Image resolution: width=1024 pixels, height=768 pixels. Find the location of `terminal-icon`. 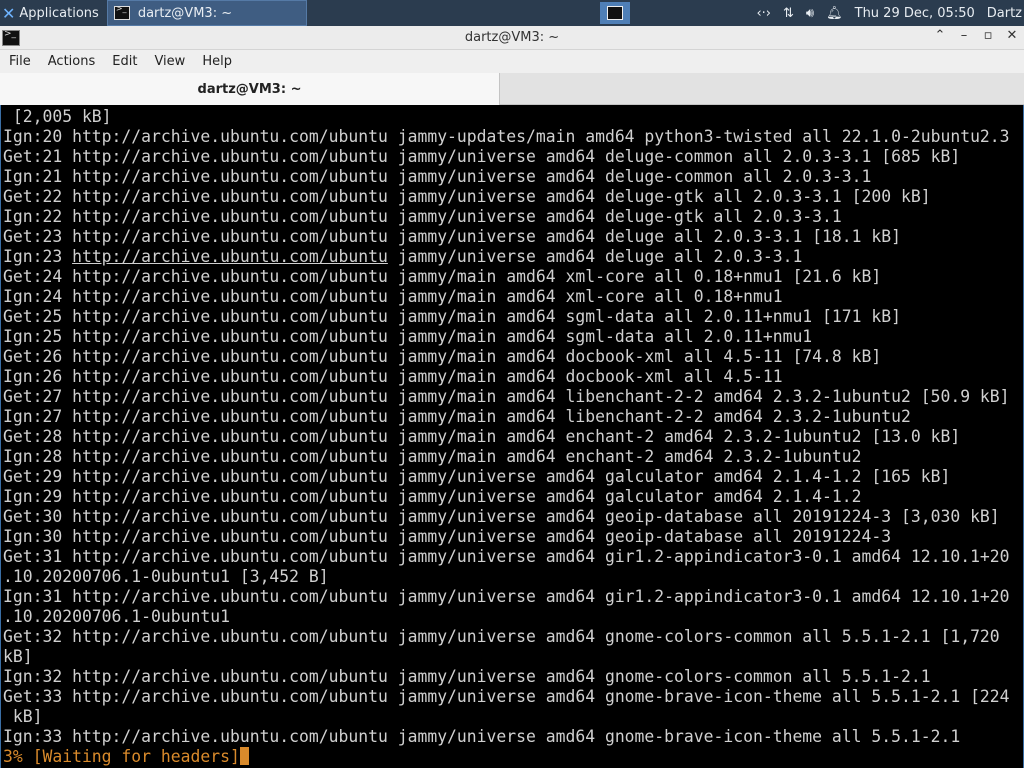

terminal-icon is located at coordinates (121, 12).